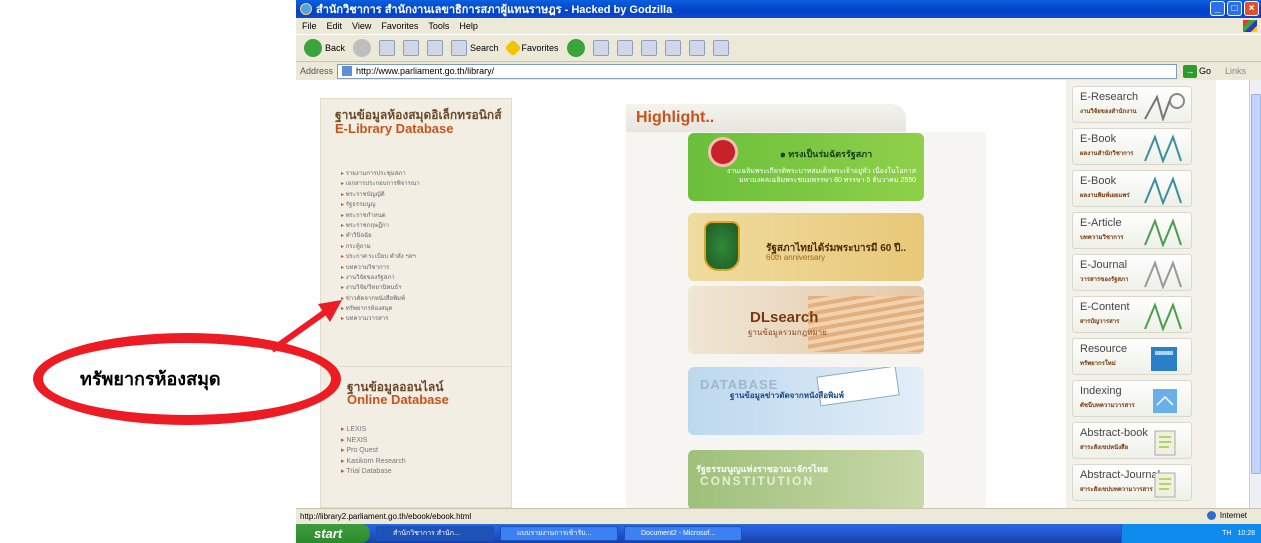 The height and width of the screenshot is (543, 1261). Describe the element at coordinates (1250, 26) in the screenshot. I see `windows-logo-icon` at that location.